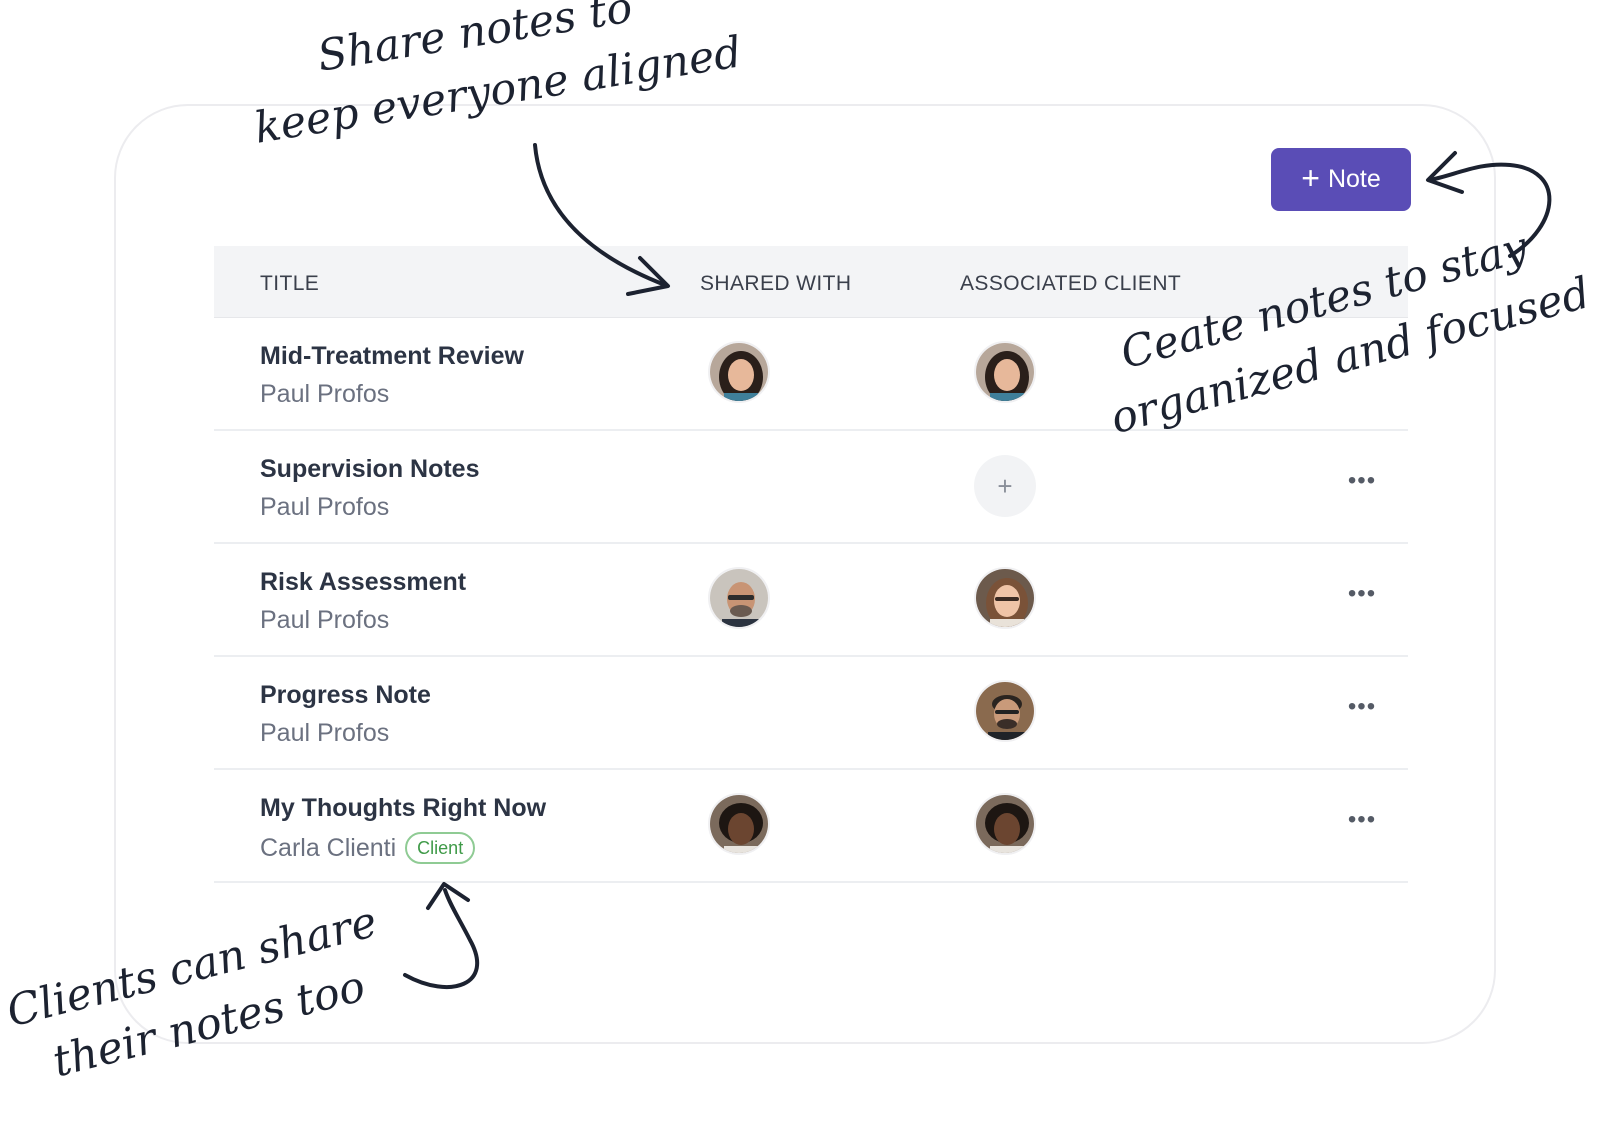 This screenshot has width=1600, height=1143. Describe the element at coordinates (328, 847) in the screenshot. I see `note-author: Carla Clienti` at that location.